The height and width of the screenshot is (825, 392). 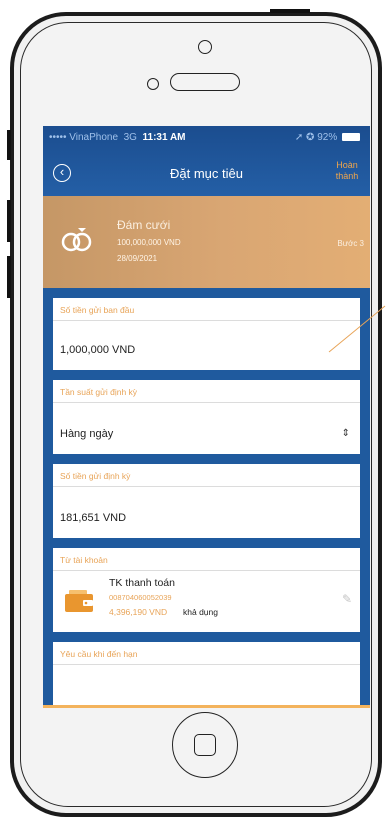 I want to click on status-left: ••••• VinaPhone 3G 11:31 AM, so click(x=117, y=137).